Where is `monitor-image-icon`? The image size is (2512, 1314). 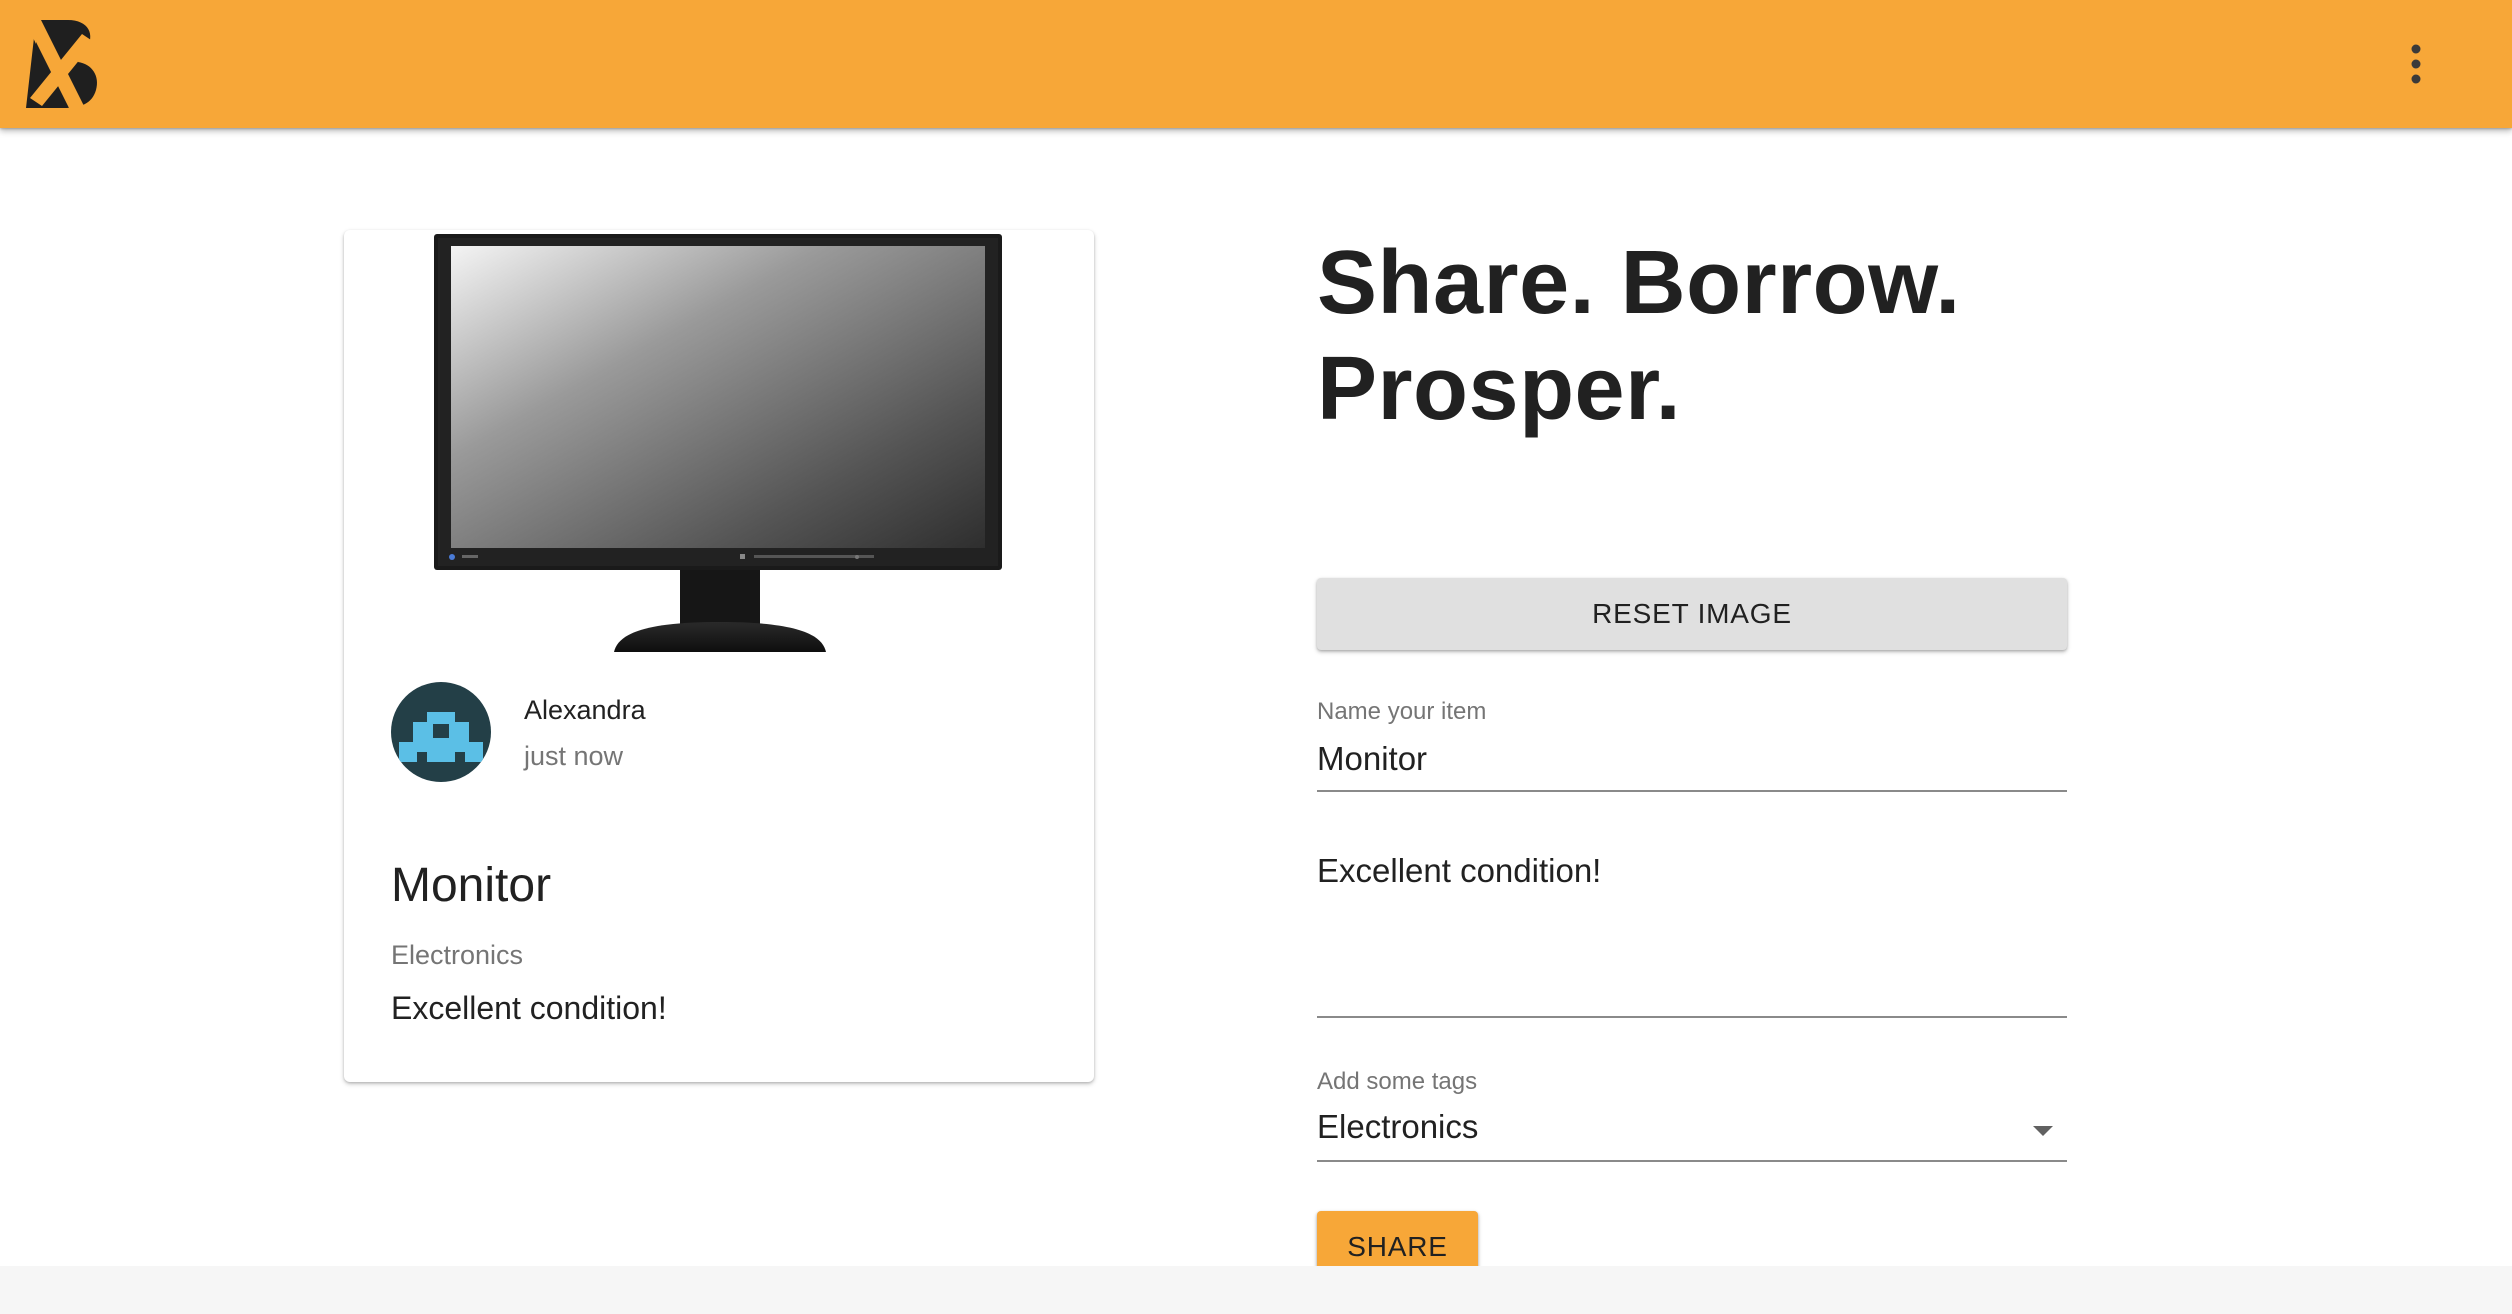
monitor-image-icon is located at coordinates (718, 443).